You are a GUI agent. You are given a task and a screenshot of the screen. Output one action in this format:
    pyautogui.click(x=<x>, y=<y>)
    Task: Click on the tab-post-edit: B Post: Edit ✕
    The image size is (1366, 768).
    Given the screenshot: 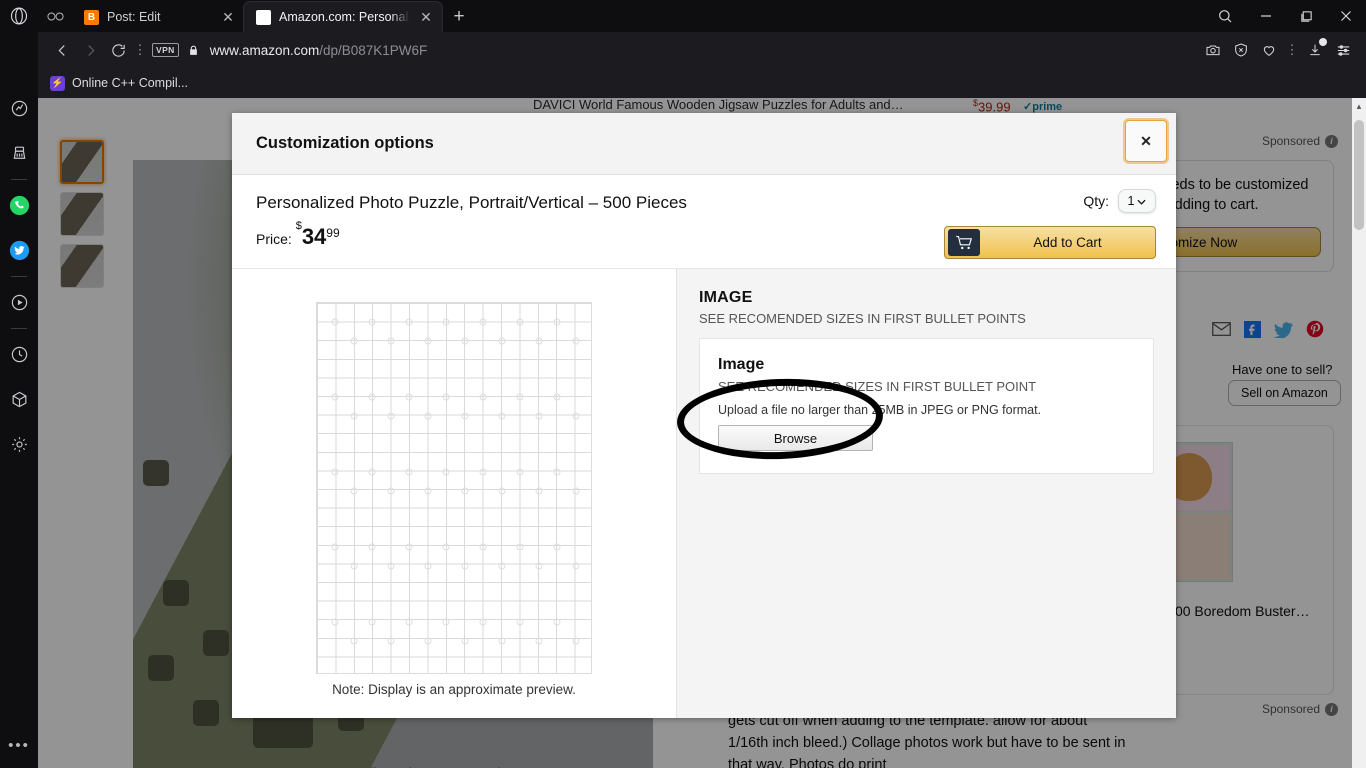 What is the action you would take?
    pyautogui.click(x=158, y=17)
    